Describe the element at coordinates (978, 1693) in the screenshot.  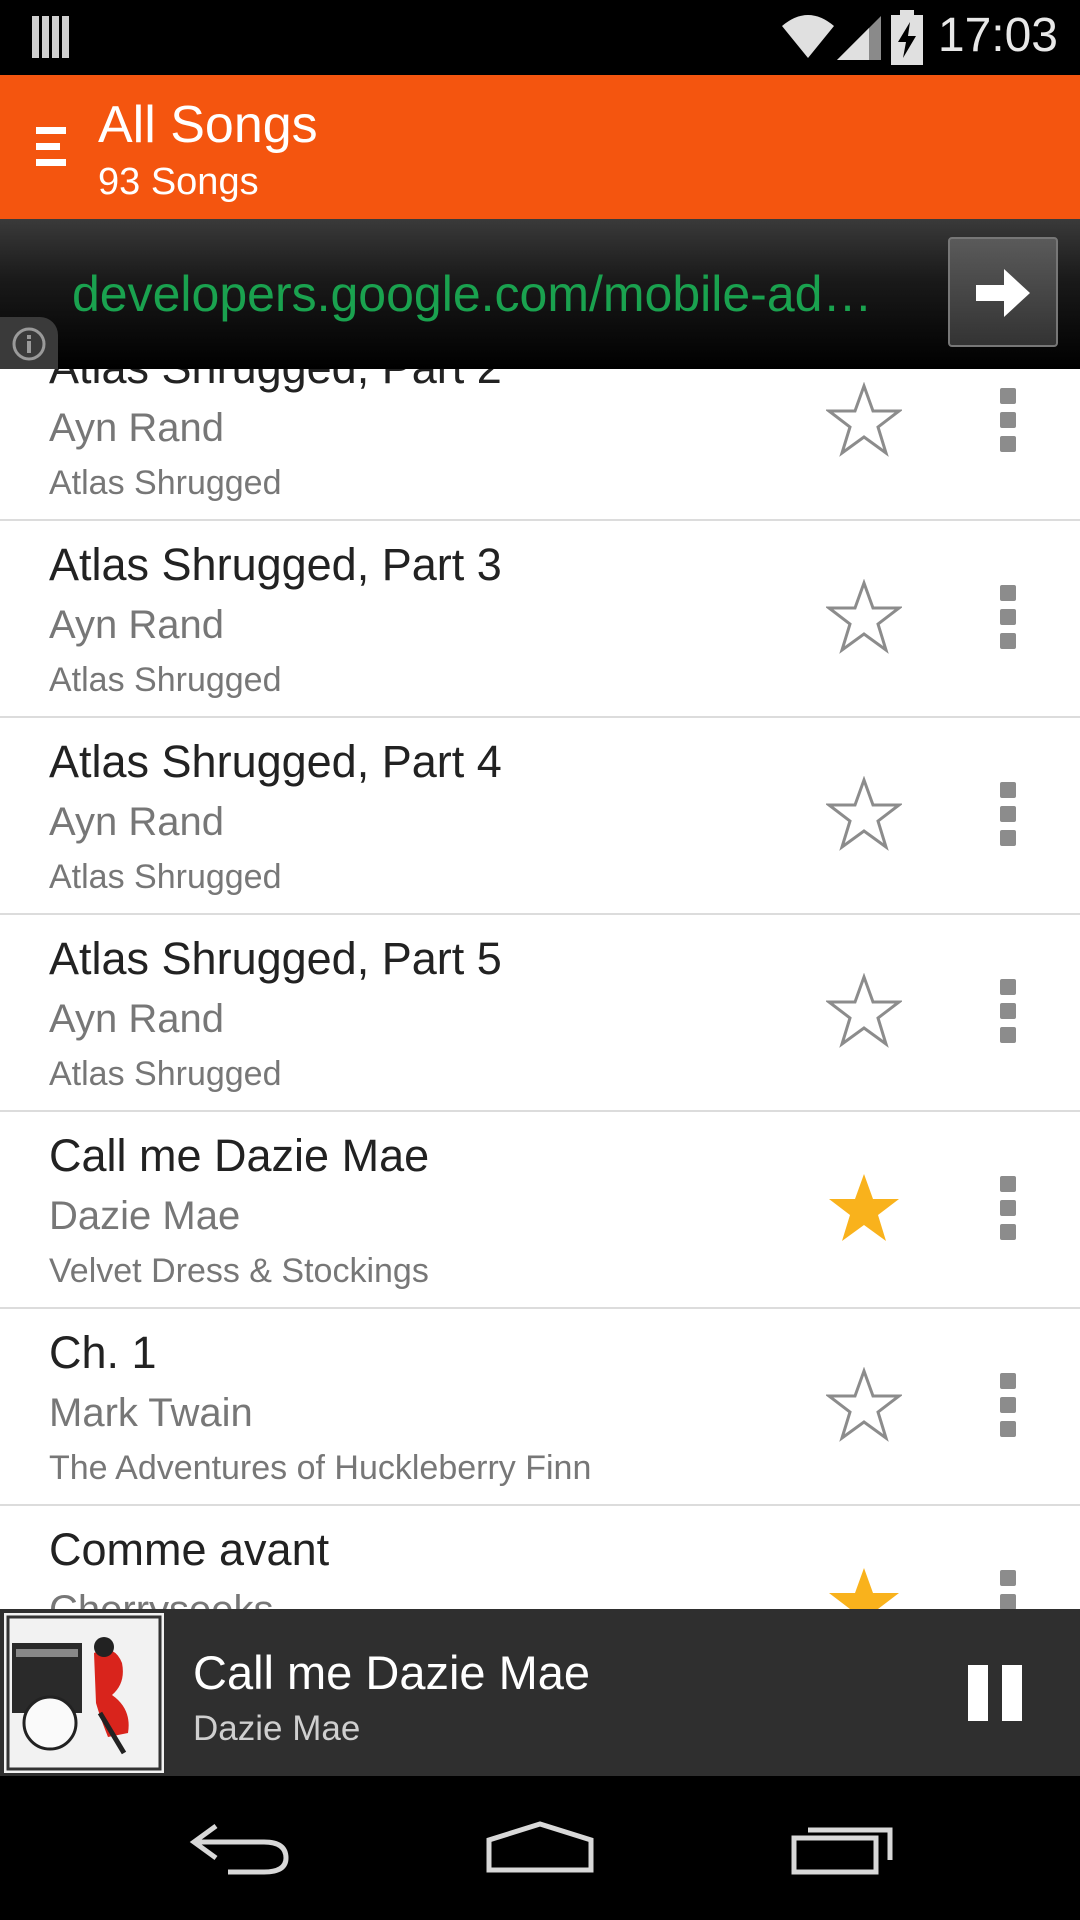
I see `pause-icon-bar-left` at that location.